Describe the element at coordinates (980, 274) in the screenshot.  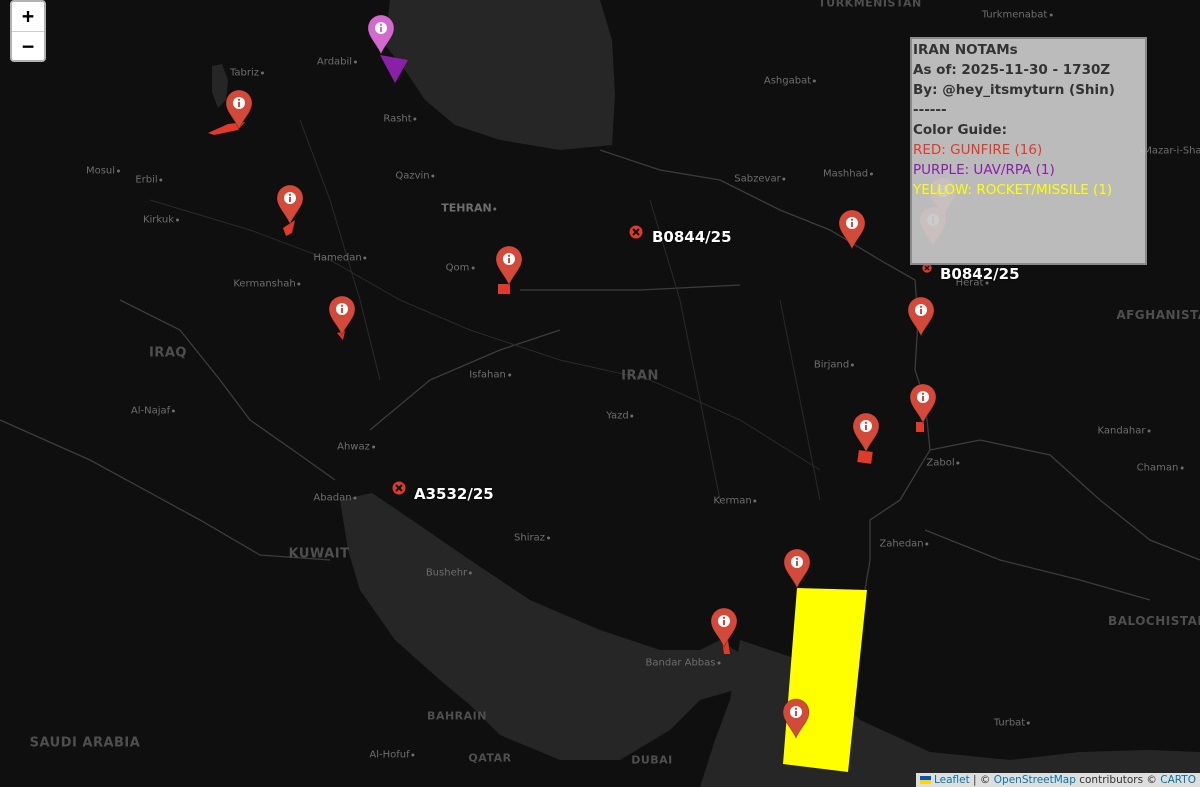
I see `notam-label-b0842: B0842/25` at that location.